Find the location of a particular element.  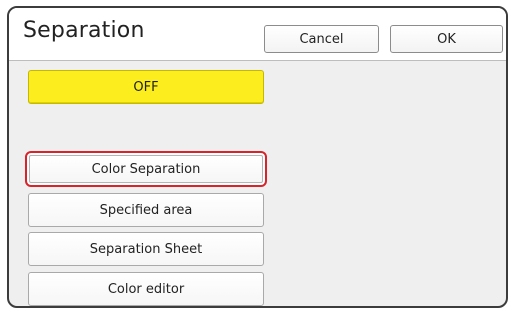

specified-area-button: Specified area is located at coordinates (146, 210).